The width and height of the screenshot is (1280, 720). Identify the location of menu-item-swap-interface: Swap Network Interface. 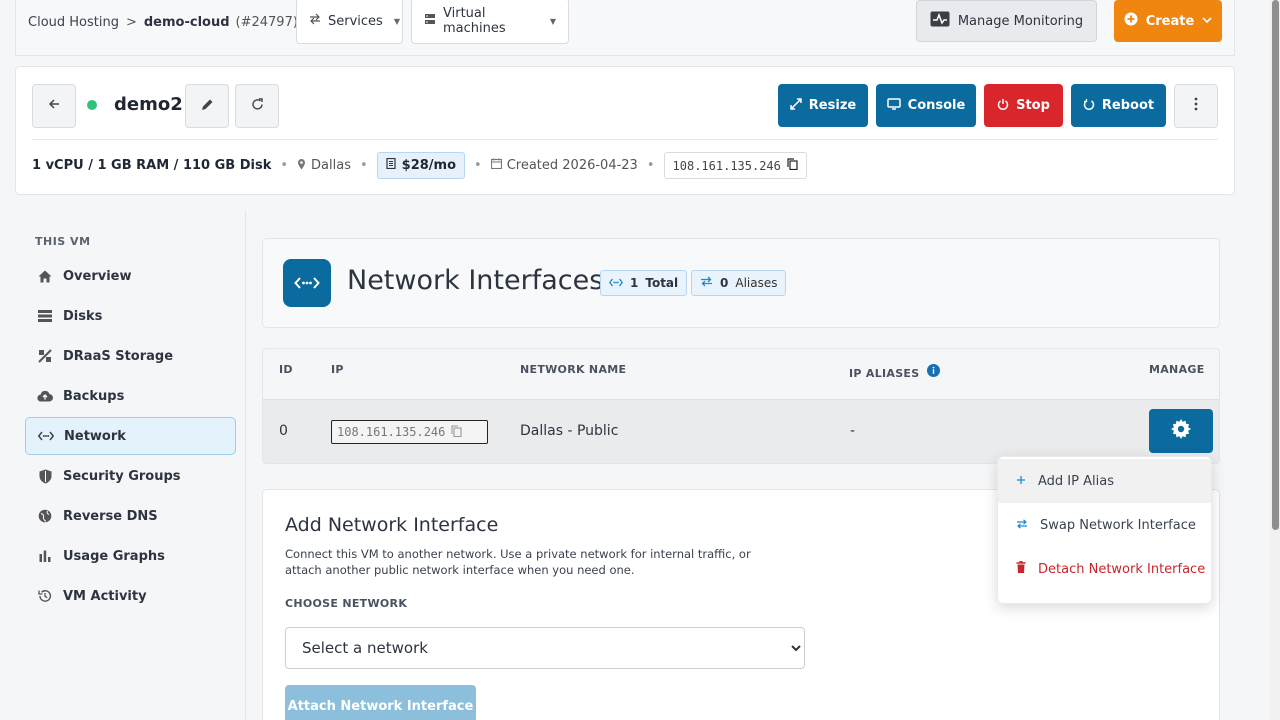
(1104, 525).